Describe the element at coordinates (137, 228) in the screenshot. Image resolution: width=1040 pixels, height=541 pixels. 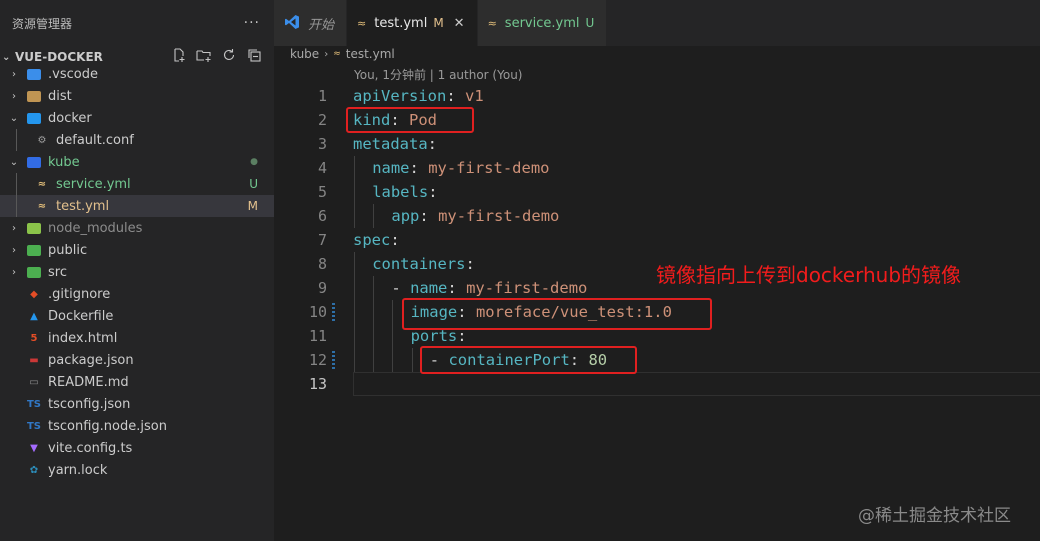
I see `folder-item-node-modules: › node_modules` at that location.